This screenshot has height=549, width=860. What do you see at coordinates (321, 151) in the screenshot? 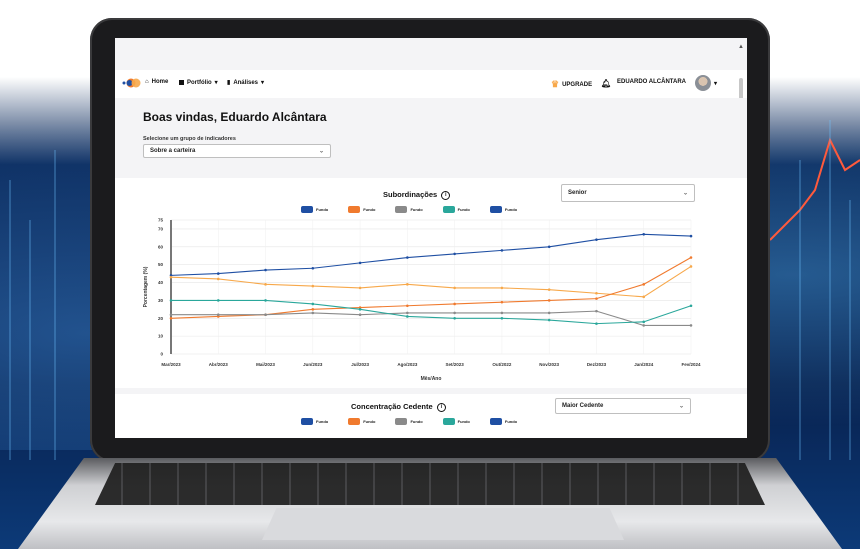
I see `chevron-down-icon: ⌄` at bounding box center [321, 151].